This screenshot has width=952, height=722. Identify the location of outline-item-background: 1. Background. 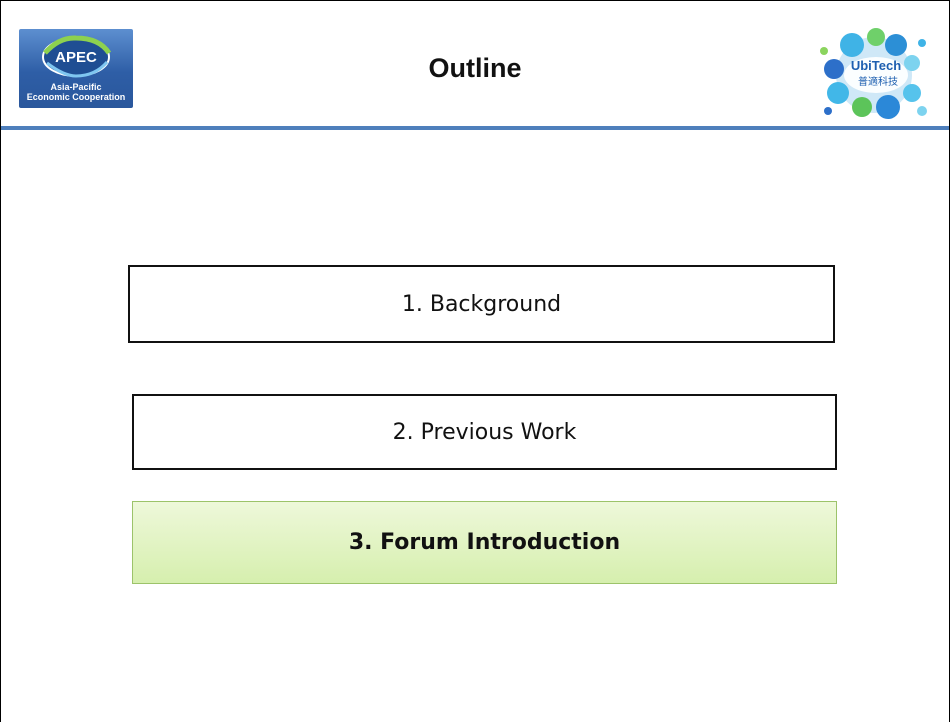
(481, 304).